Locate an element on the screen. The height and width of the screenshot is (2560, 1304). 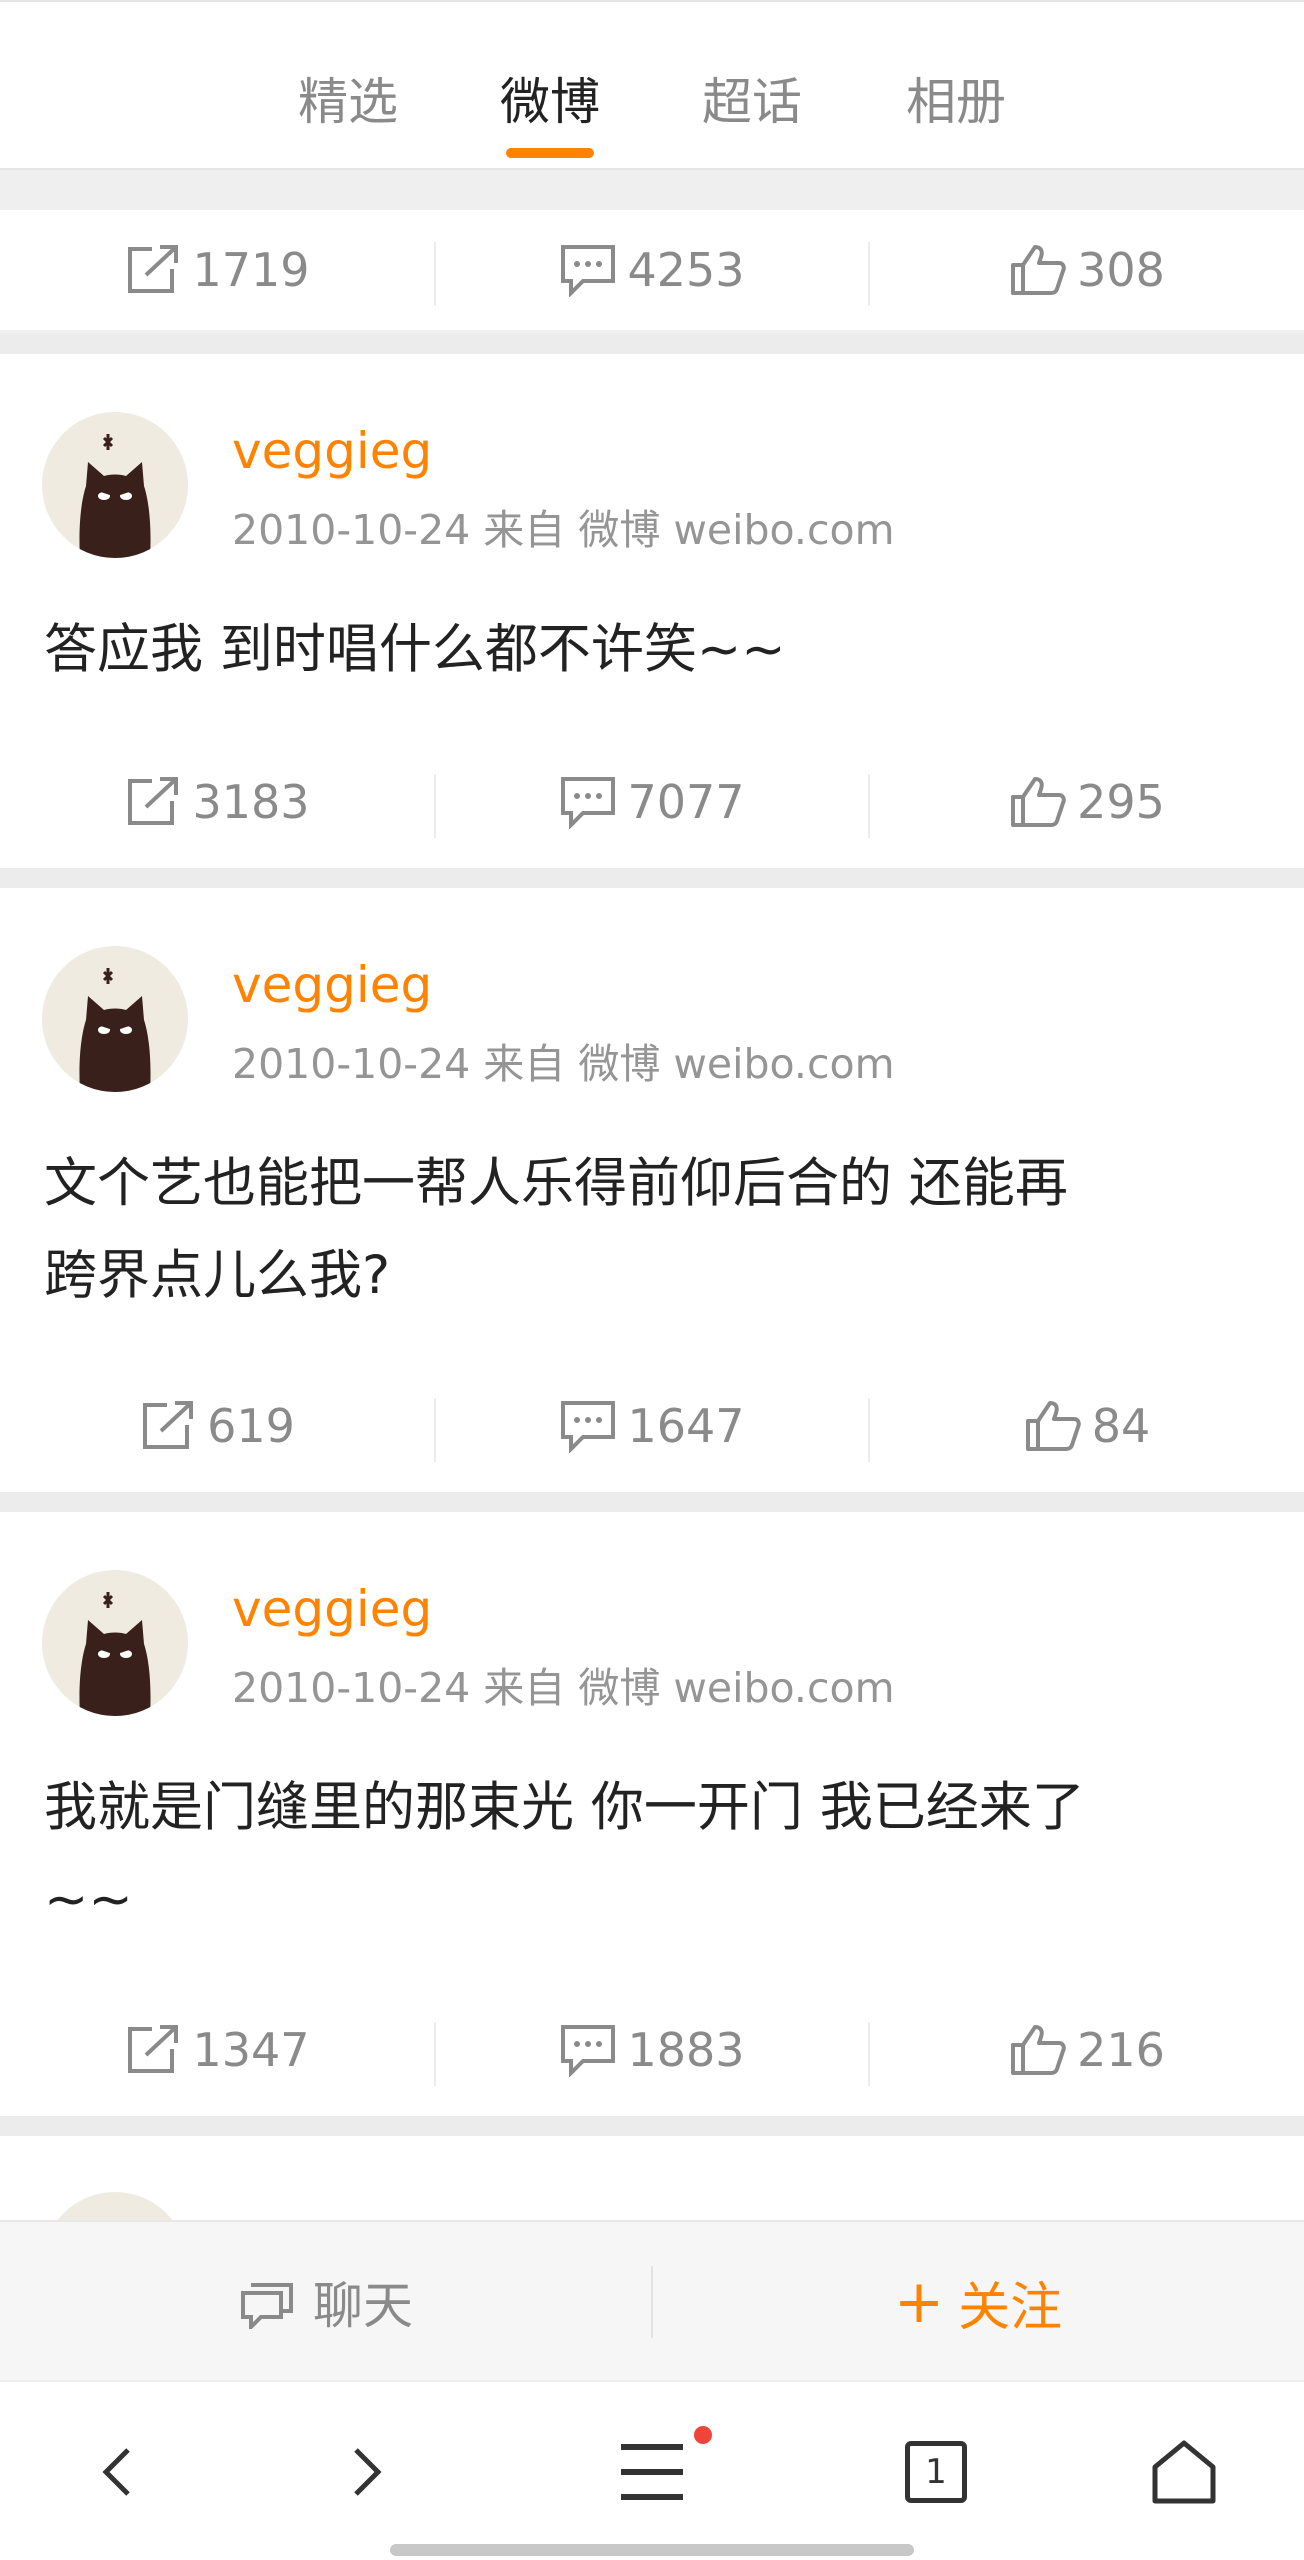
repost-button: 619 is located at coordinates (217, 1426).